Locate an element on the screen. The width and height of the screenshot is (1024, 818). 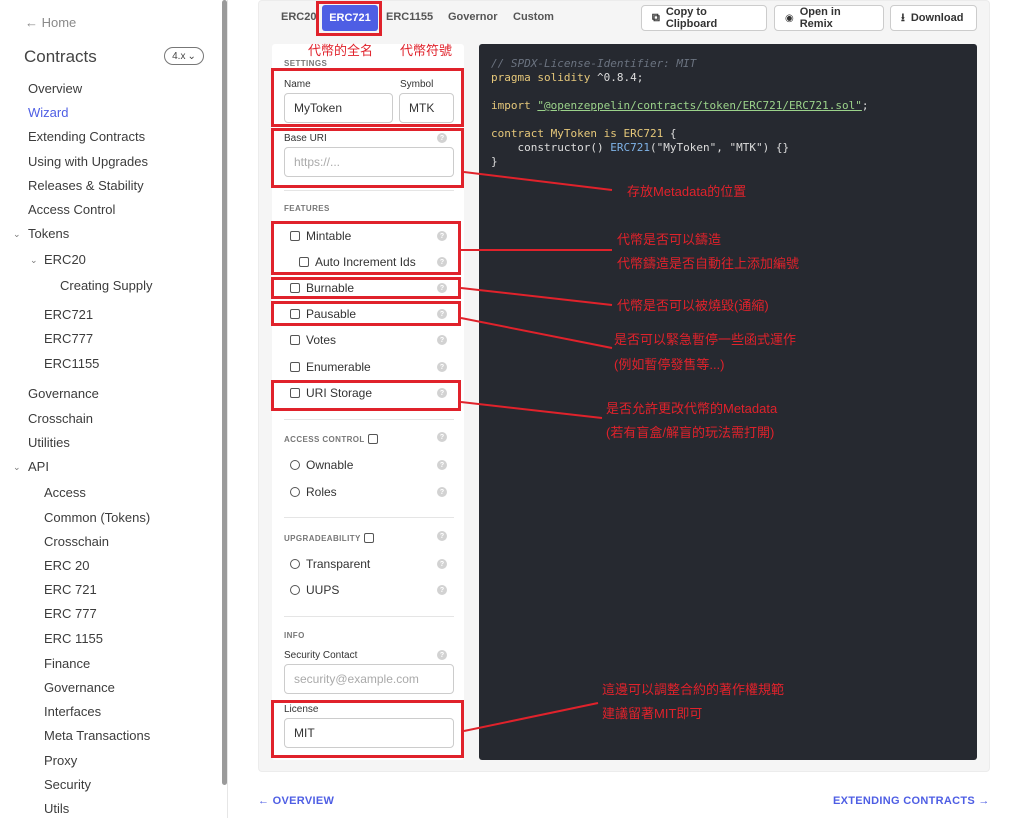
annotation-license-2: 建議留著MIT即可 is located at coordinates (652, 713).